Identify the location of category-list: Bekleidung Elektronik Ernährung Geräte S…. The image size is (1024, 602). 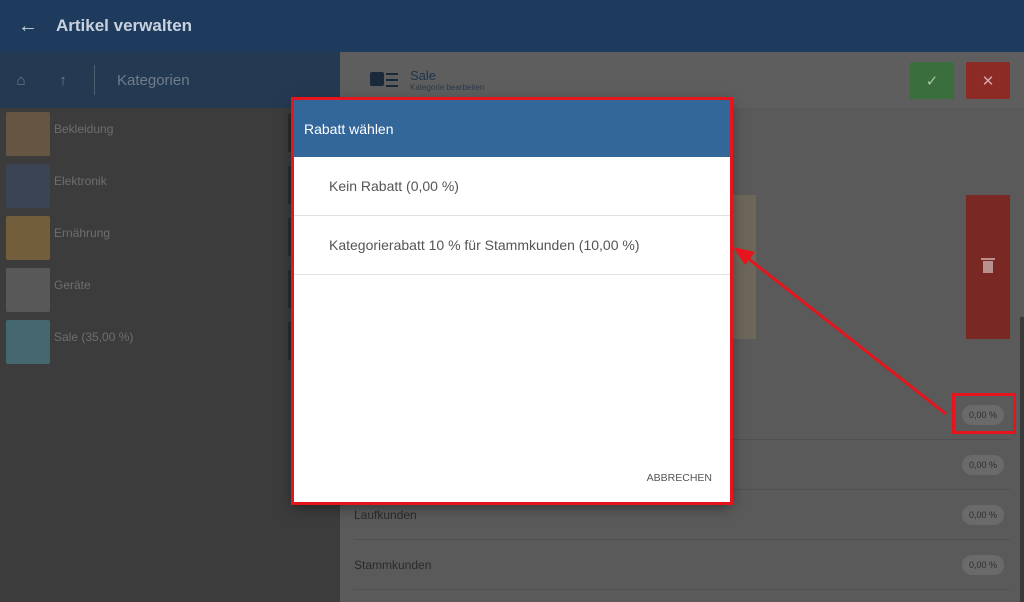
(170, 238).